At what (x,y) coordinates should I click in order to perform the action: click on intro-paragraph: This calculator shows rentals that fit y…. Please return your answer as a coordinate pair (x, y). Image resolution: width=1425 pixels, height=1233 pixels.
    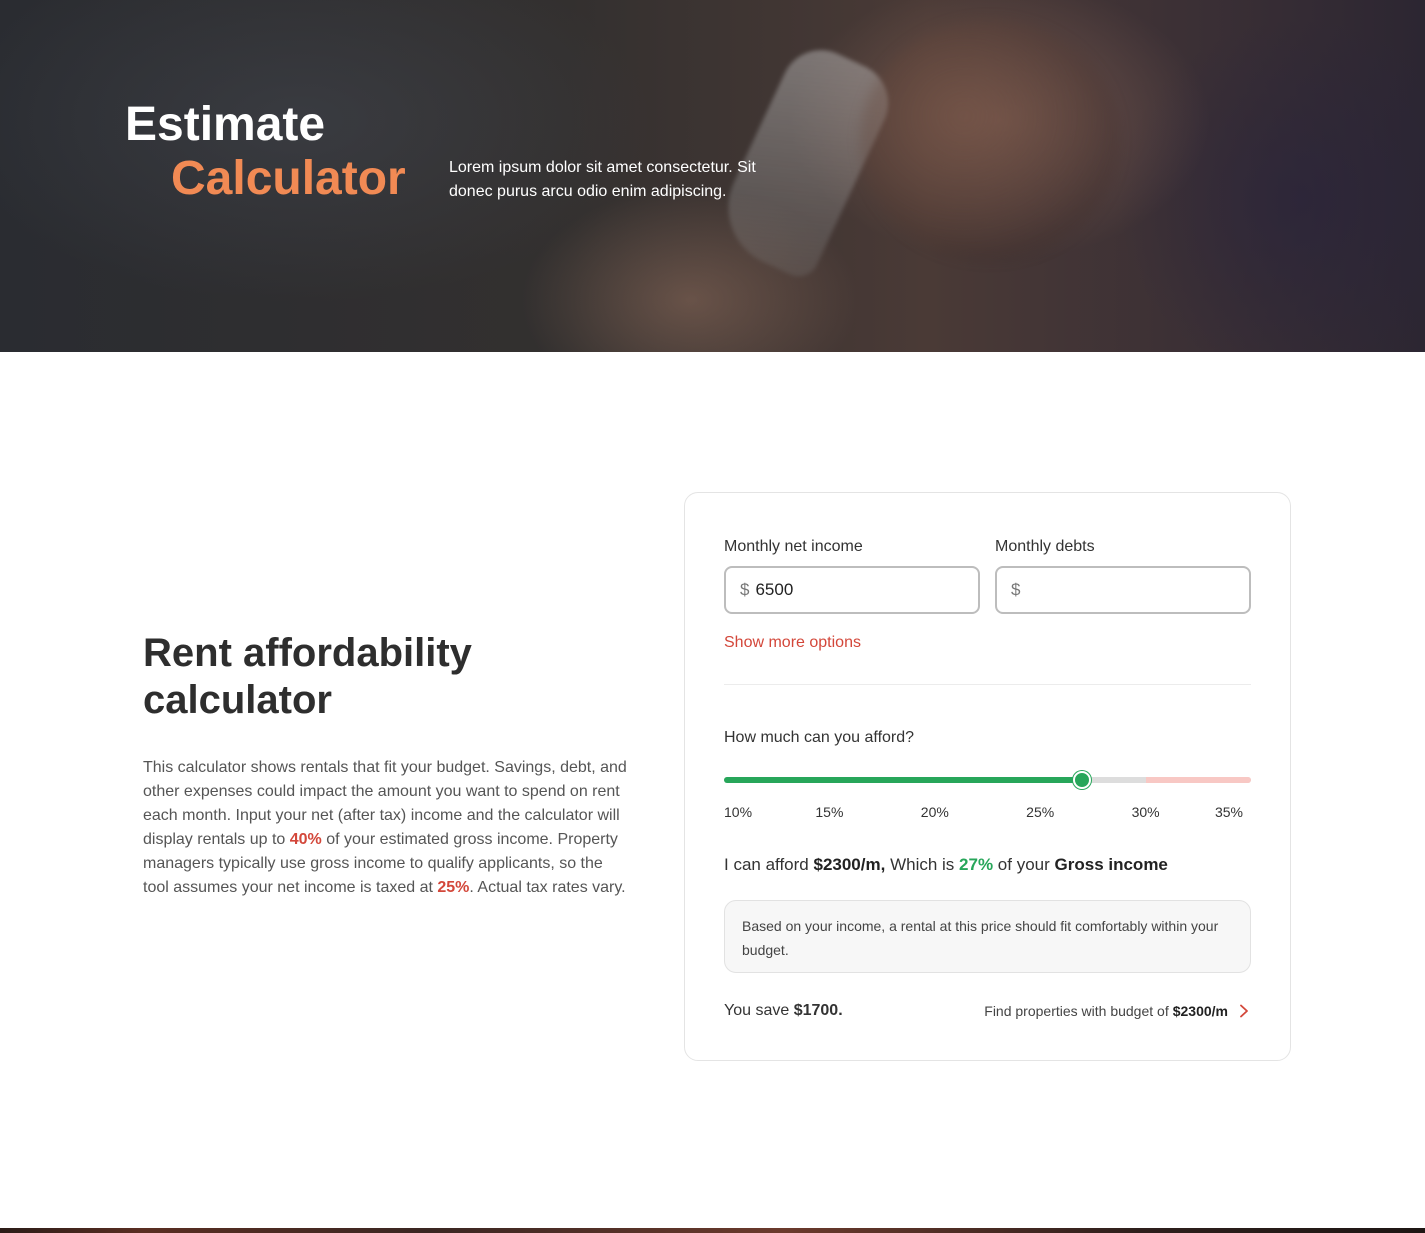
    Looking at the image, I should click on (385, 828).